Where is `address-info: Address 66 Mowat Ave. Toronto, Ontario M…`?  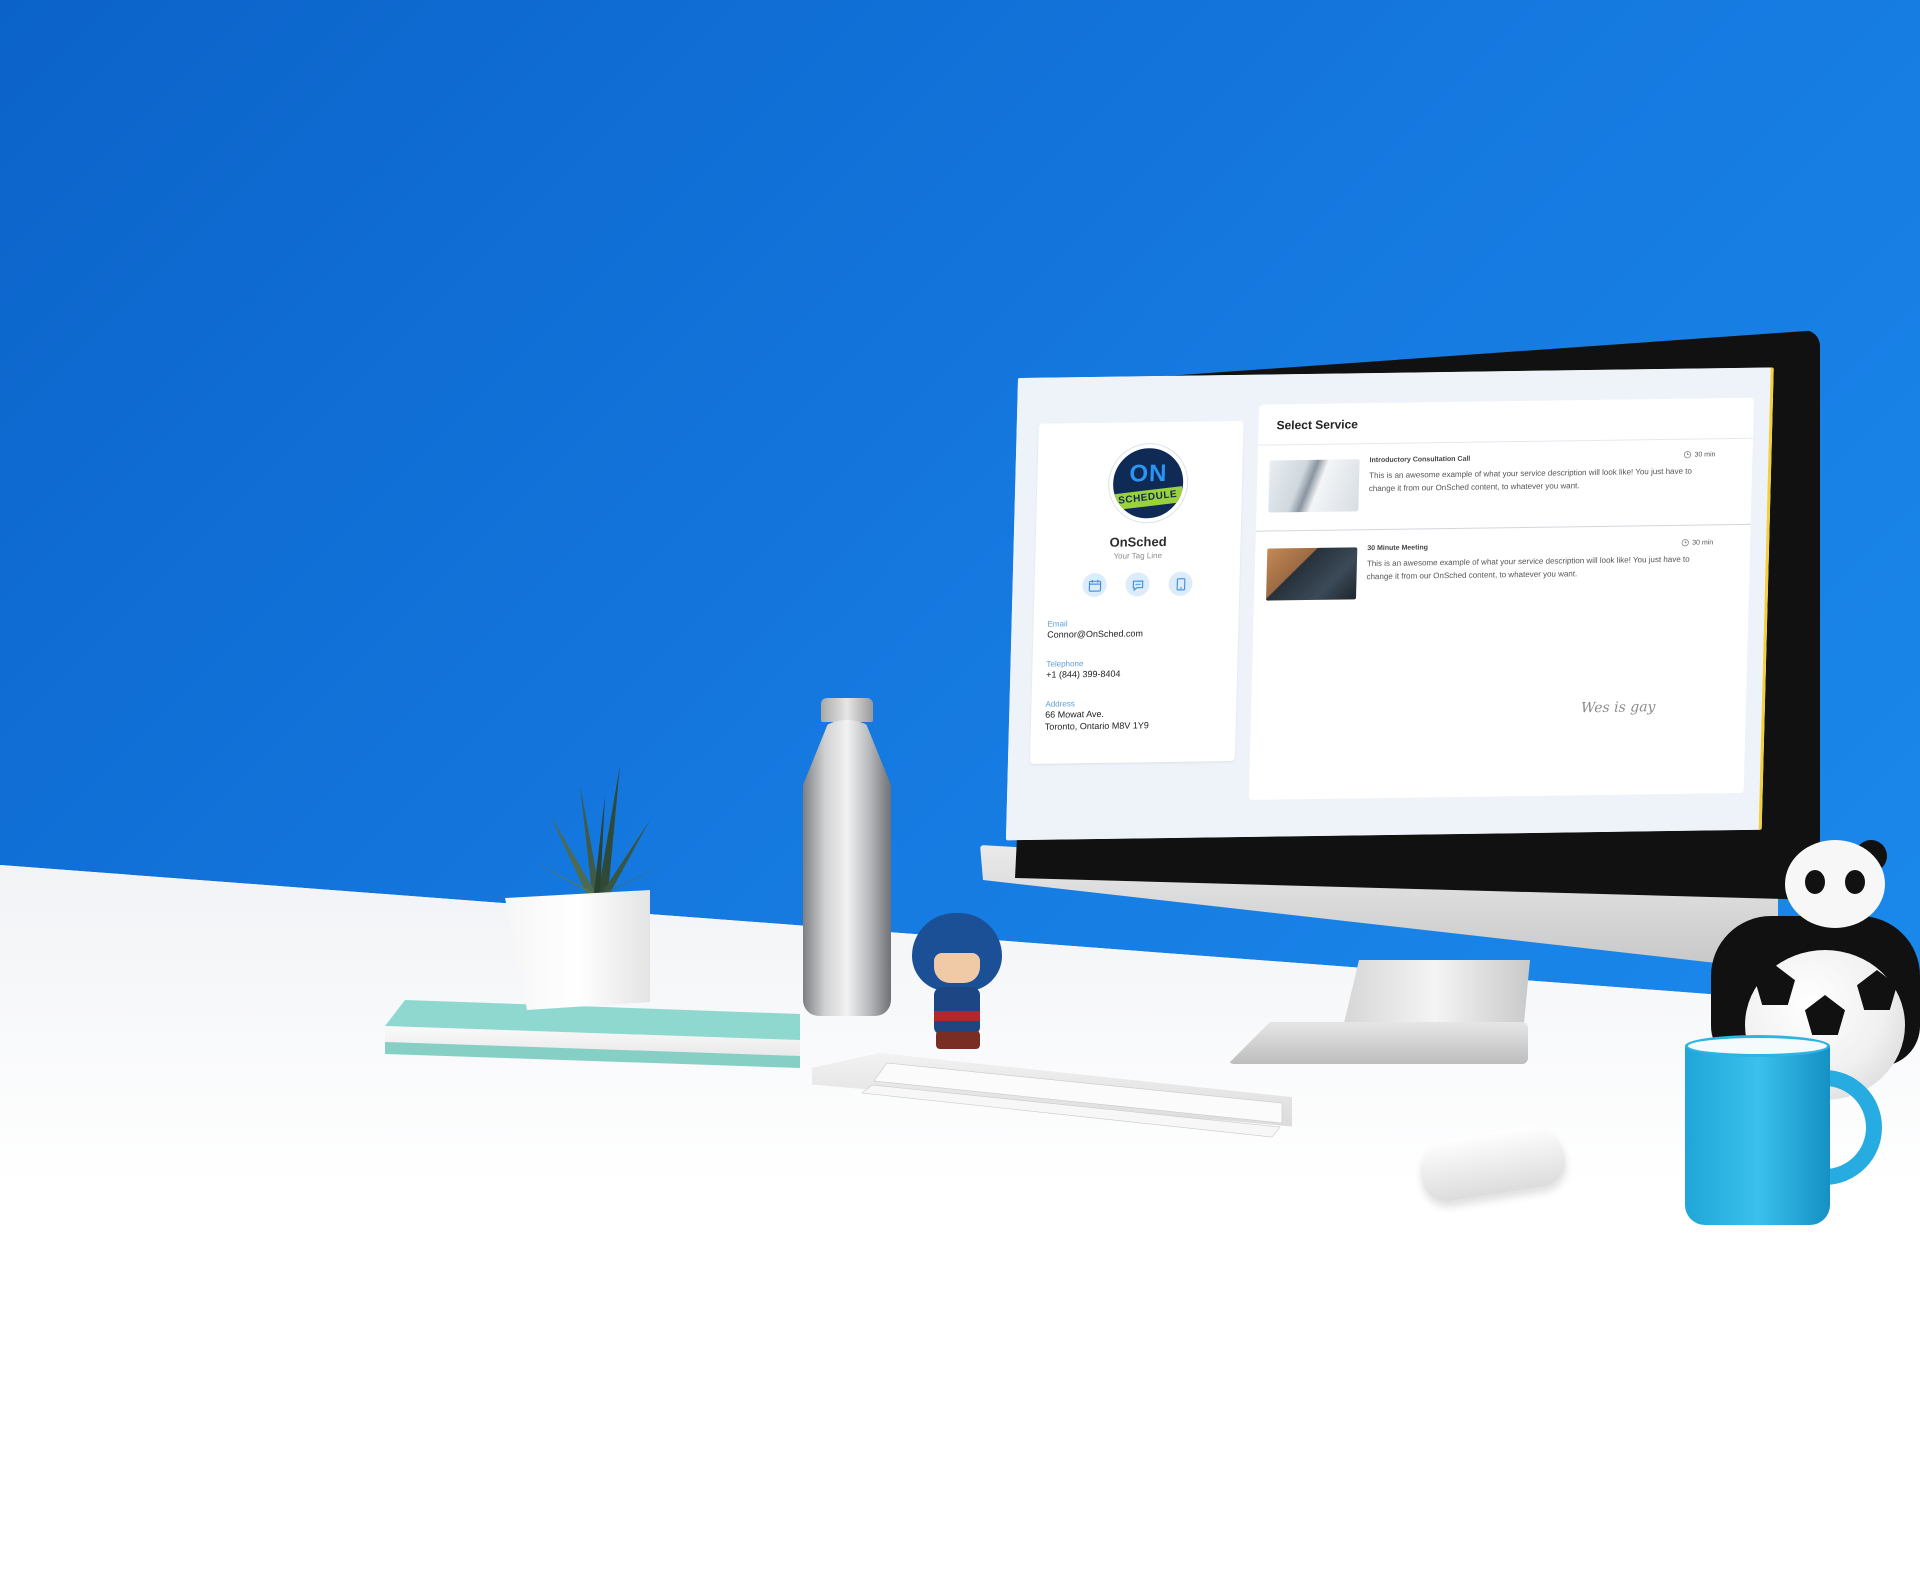
address-info: Address 66 Mowat Ave. Toronto, Ontario M… is located at coordinates (1135, 715).